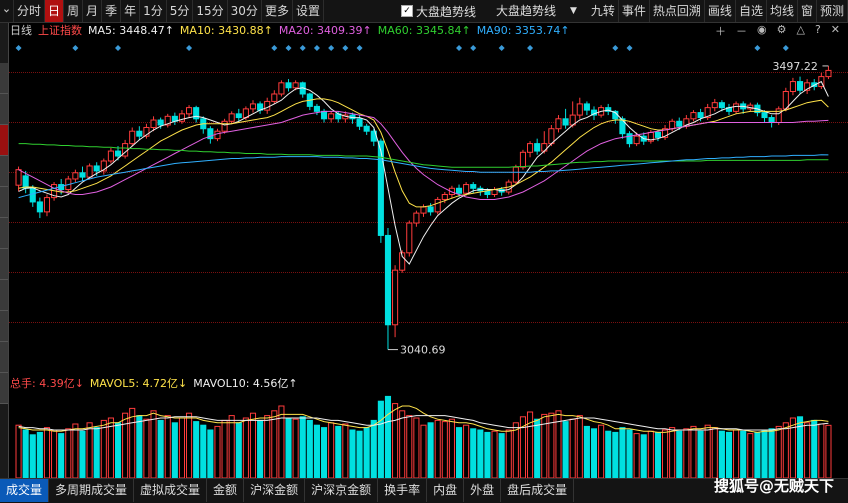 This screenshot has height=503, width=848. I want to click on period-tab-2: 周, so click(74, 11).